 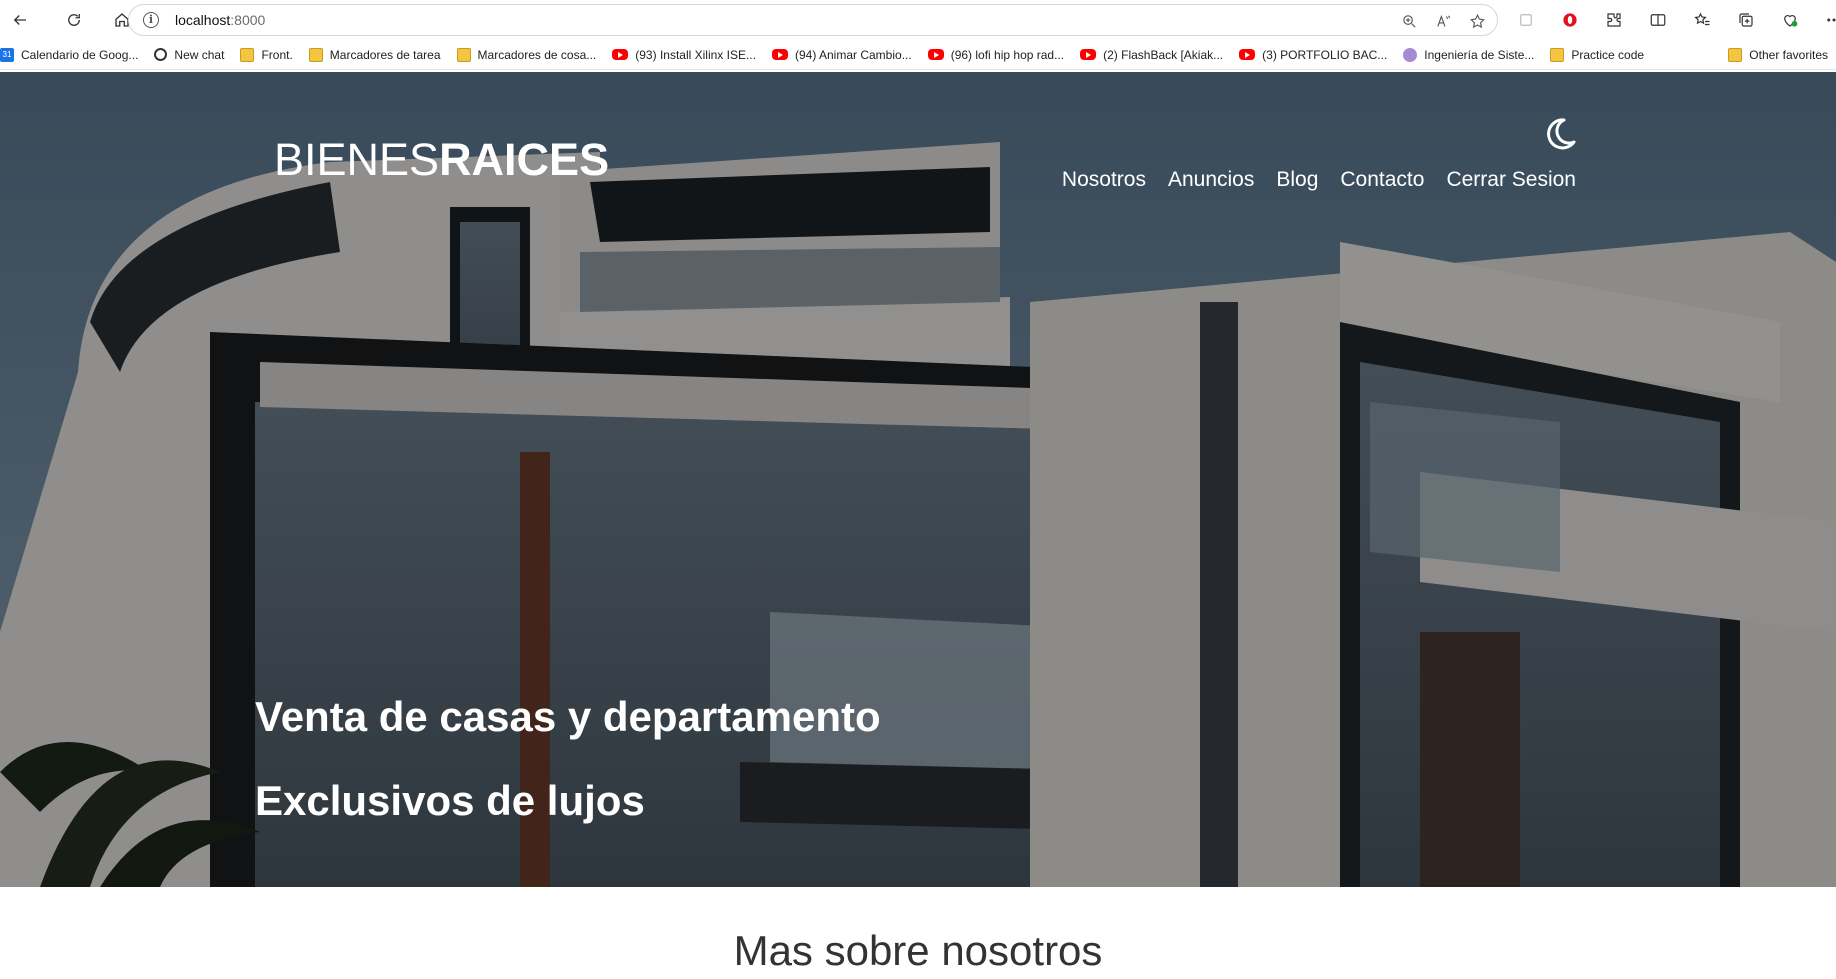 I want to click on bookmark-new-chat: New chat, so click(x=189, y=55).